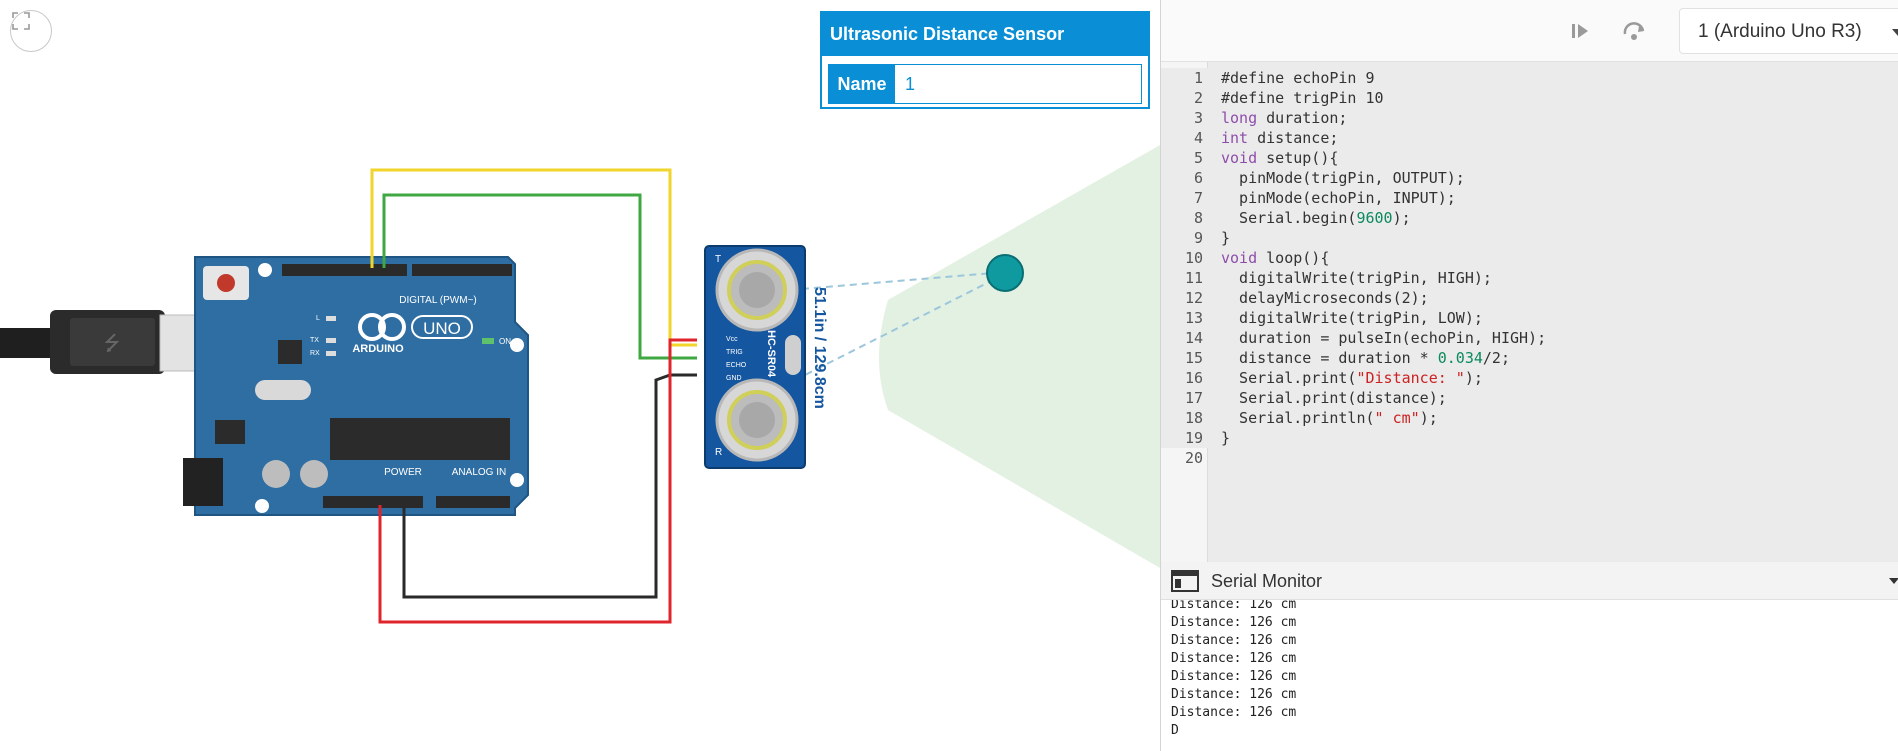 This screenshot has width=1898, height=751. Describe the element at coordinates (318, 318) in the screenshot. I see `l-led-label: L` at that location.